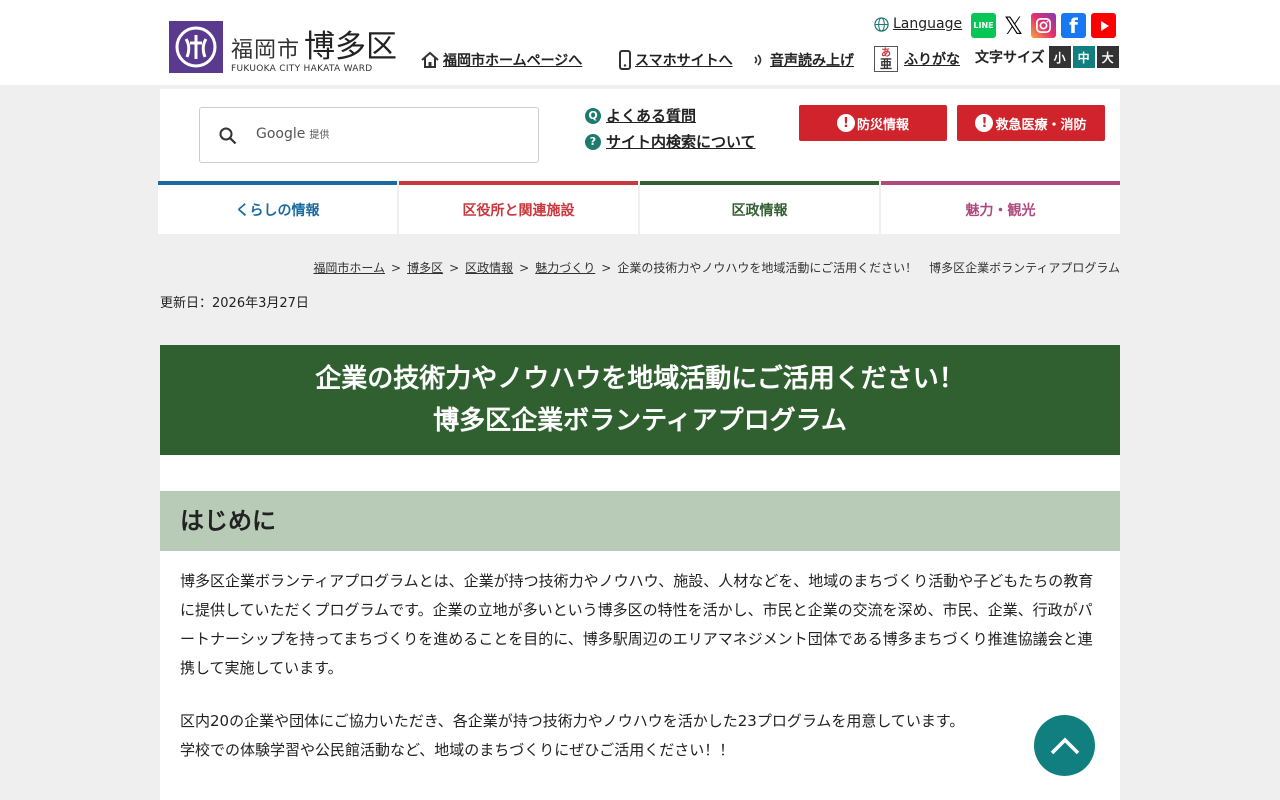 This screenshot has height=800, width=1280. I want to click on home-icon, so click(430, 59).